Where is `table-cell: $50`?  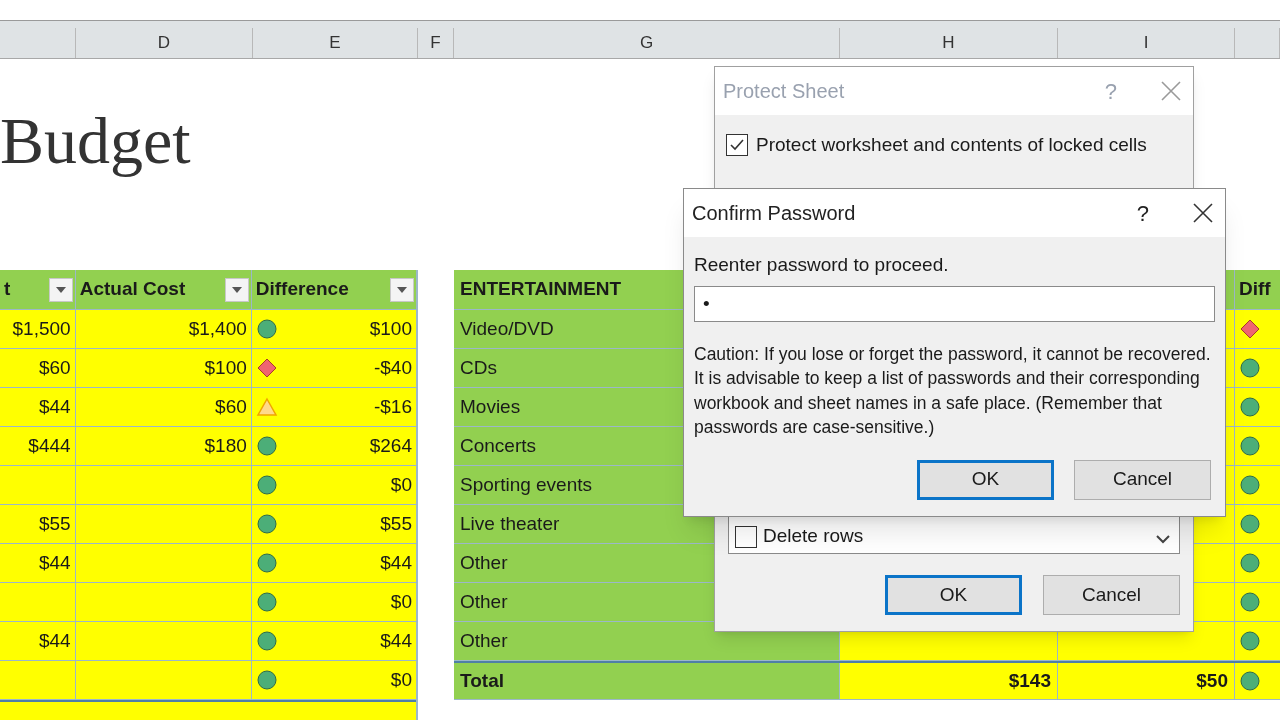
table-cell: $50 is located at coordinates (1146, 681).